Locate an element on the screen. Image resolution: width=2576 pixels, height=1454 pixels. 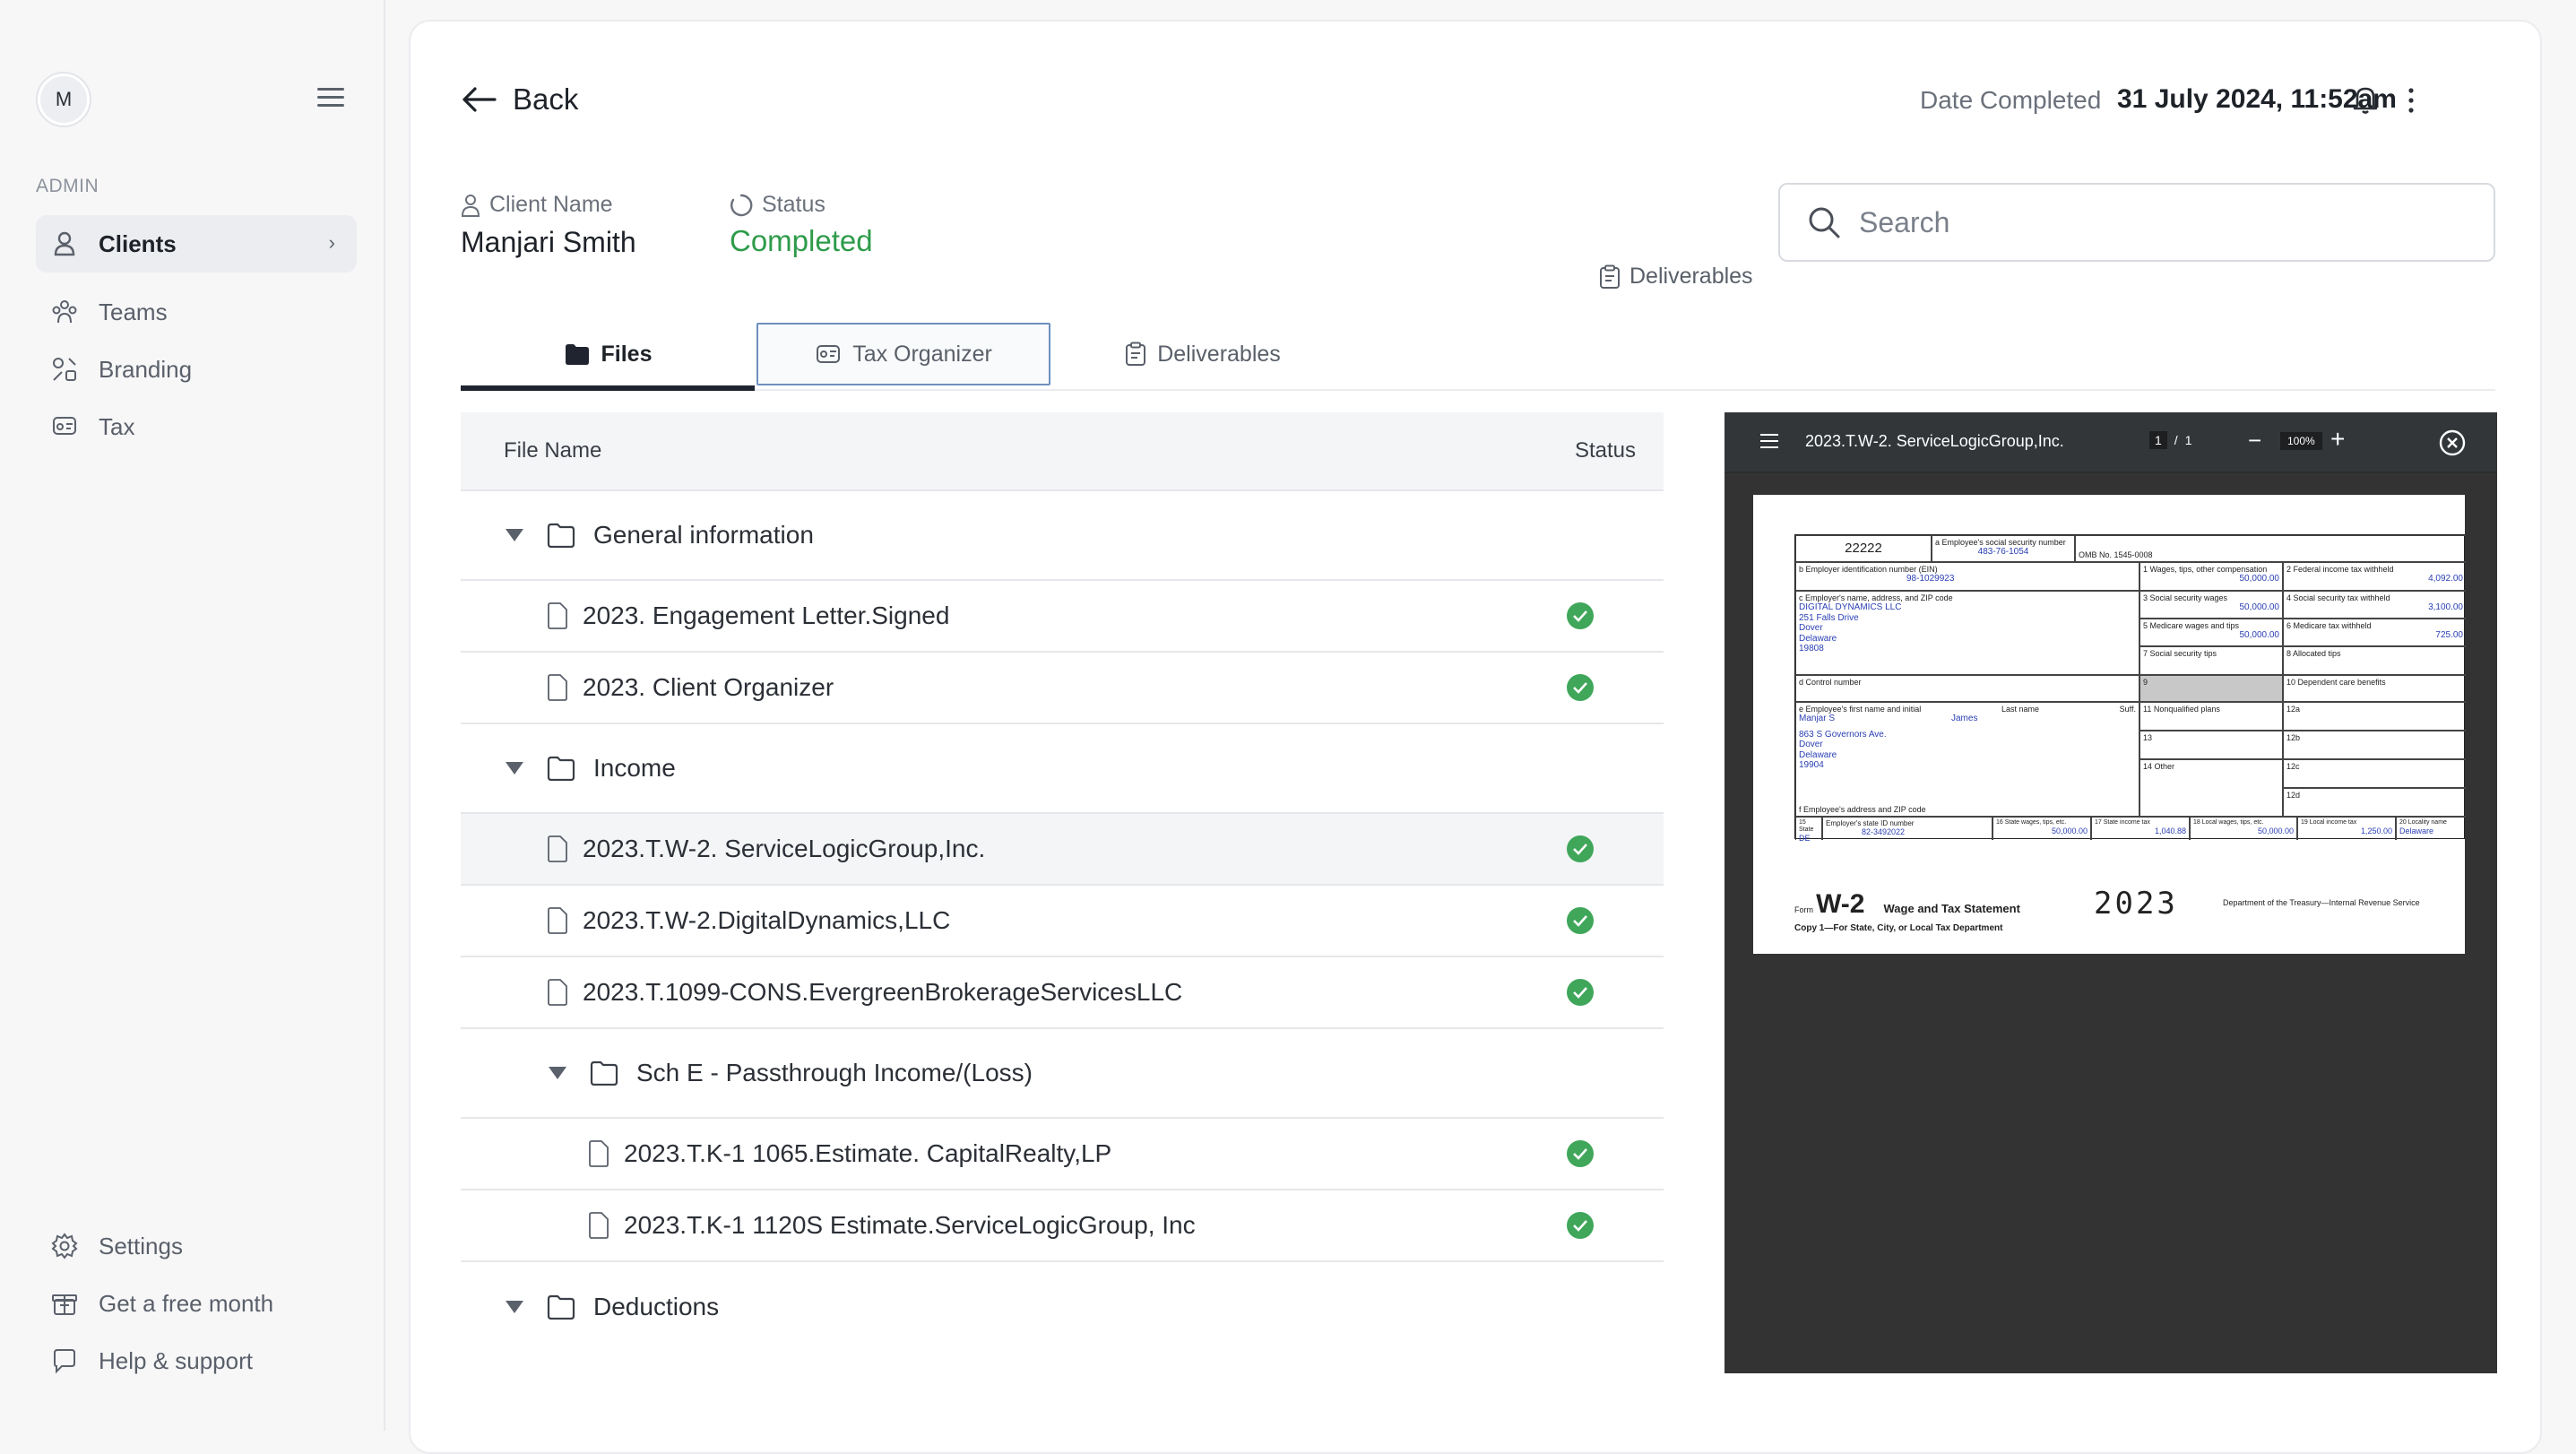
client-name: Manjari Smith is located at coordinates (548, 242).